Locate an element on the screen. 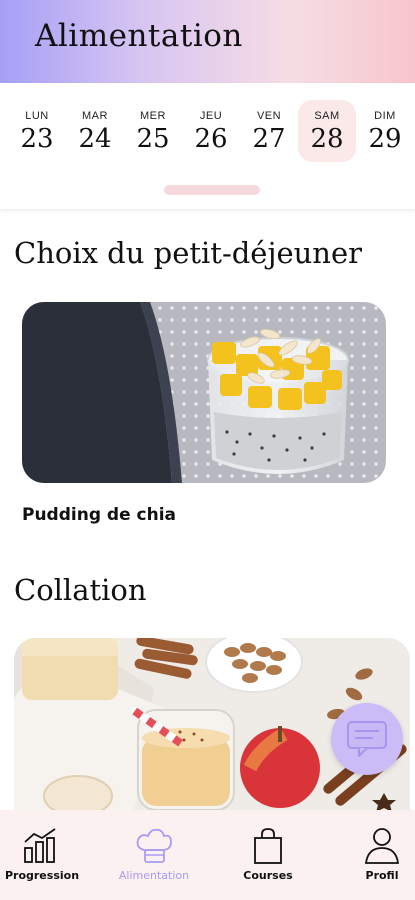 Image resolution: width=415 pixels, height=900 pixels. header: Alimentation is located at coordinates (207, 41).